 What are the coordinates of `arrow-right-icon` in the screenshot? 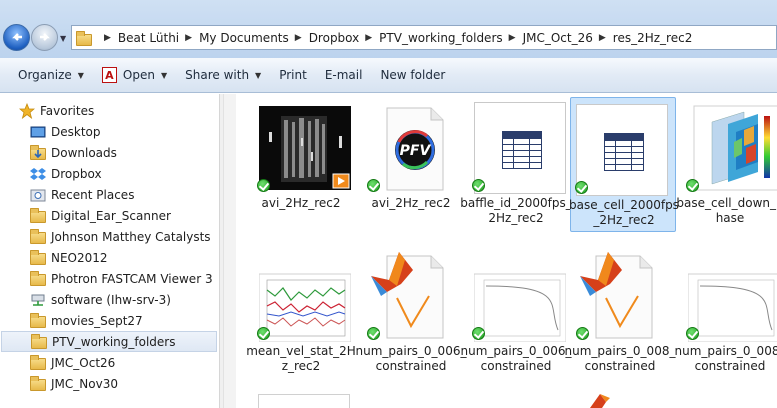 It's located at (45, 37).